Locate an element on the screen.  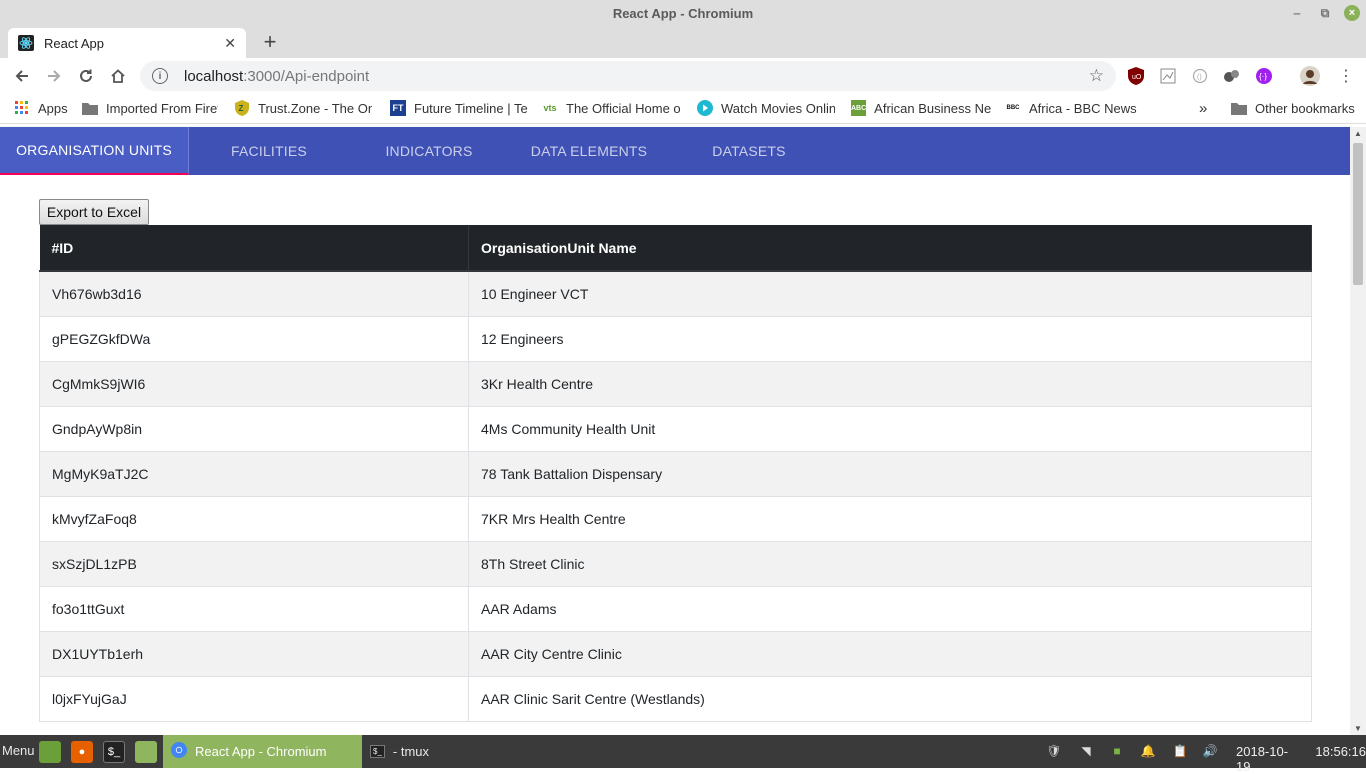
restore-icon: ⧉ is located at coordinates (1325, 13).